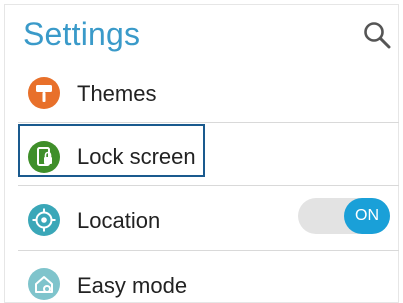 The height and width of the screenshot is (303, 403). Describe the element at coordinates (44, 157) in the screenshot. I see `lock-screen-icon` at that location.